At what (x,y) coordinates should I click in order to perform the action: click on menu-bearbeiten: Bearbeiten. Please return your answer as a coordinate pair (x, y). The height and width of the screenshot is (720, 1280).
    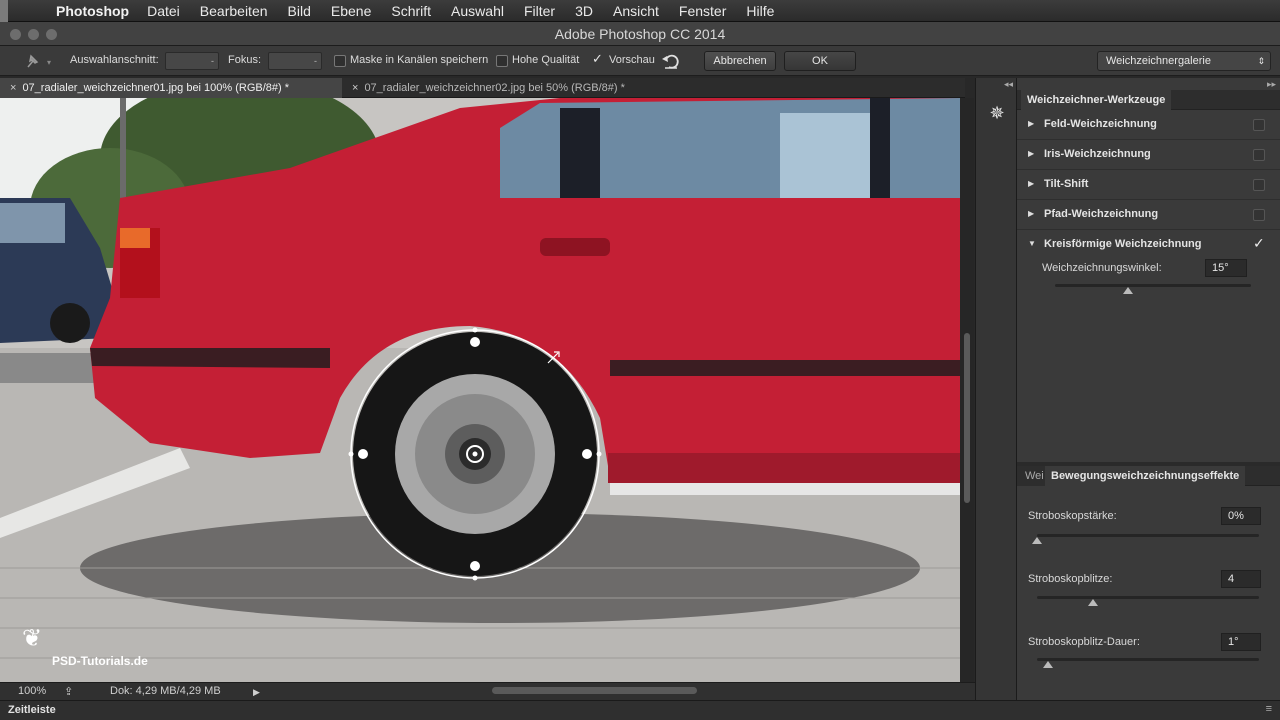
    Looking at the image, I should click on (234, 11).